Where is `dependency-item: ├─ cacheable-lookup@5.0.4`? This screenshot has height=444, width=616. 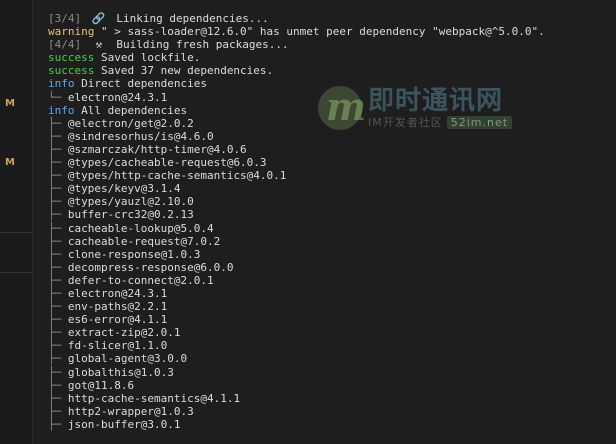 dependency-item: ├─ cacheable-lookup@5.0.4 is located at coordinates (332, 228).